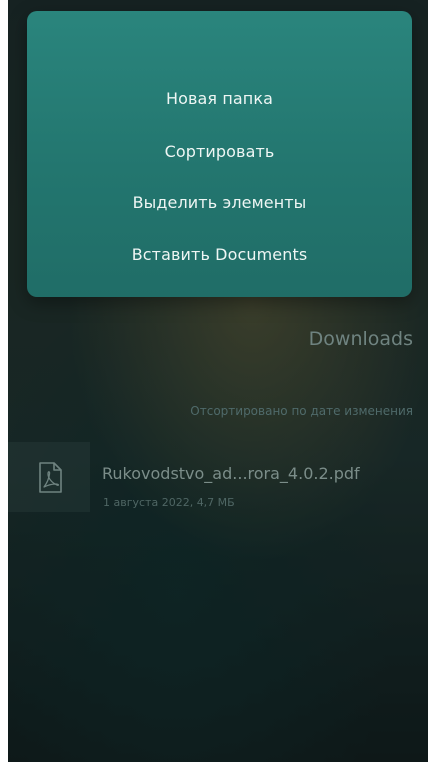  I want to click on menu-item-sort: Сортировать, so click(219, 152).